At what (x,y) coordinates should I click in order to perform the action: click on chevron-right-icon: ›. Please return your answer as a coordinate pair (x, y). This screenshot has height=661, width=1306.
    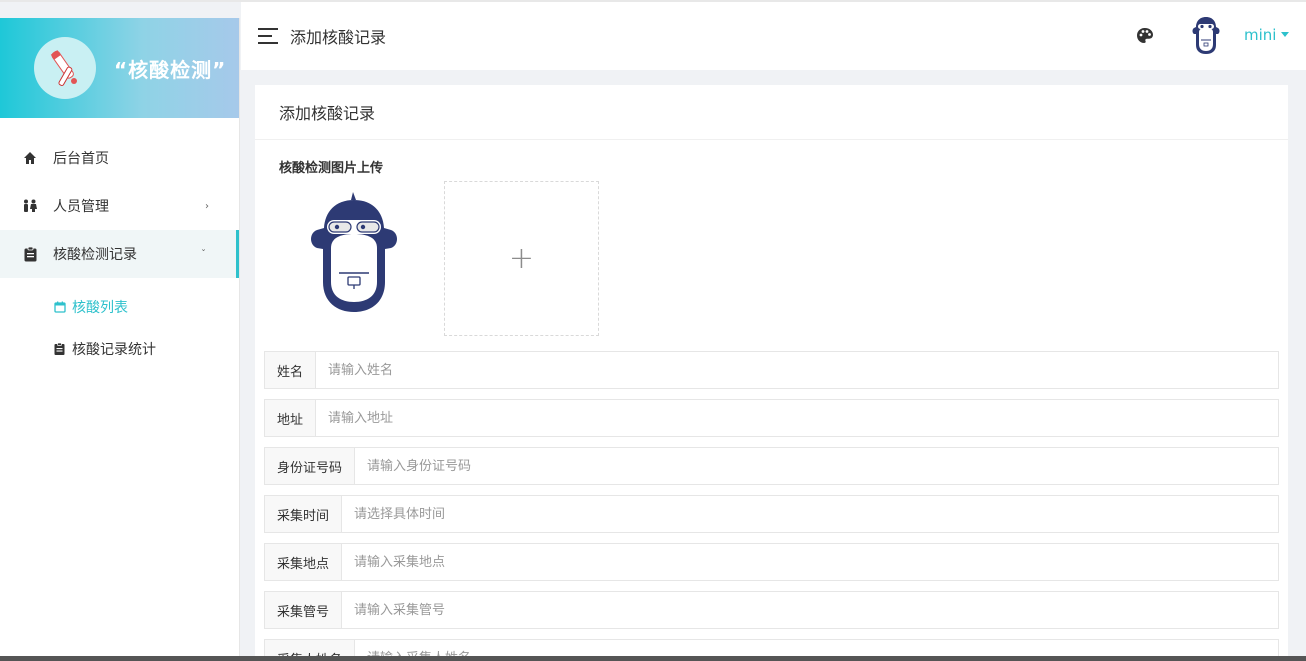
    Looking at the image, I should click on (207, 206).